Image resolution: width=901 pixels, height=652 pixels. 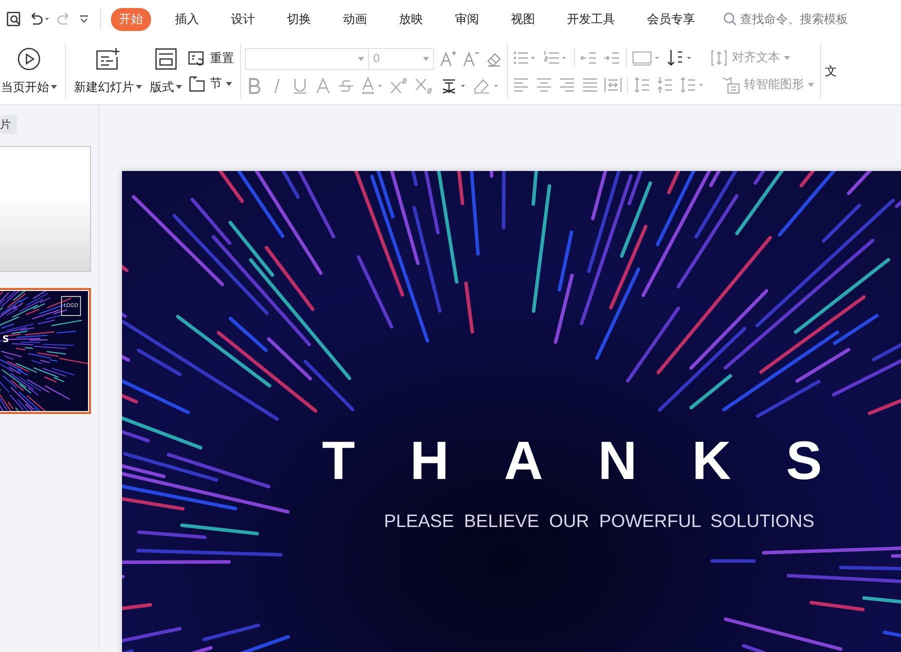 I want to click on highlighter-icon, so click(x=486, y=85).